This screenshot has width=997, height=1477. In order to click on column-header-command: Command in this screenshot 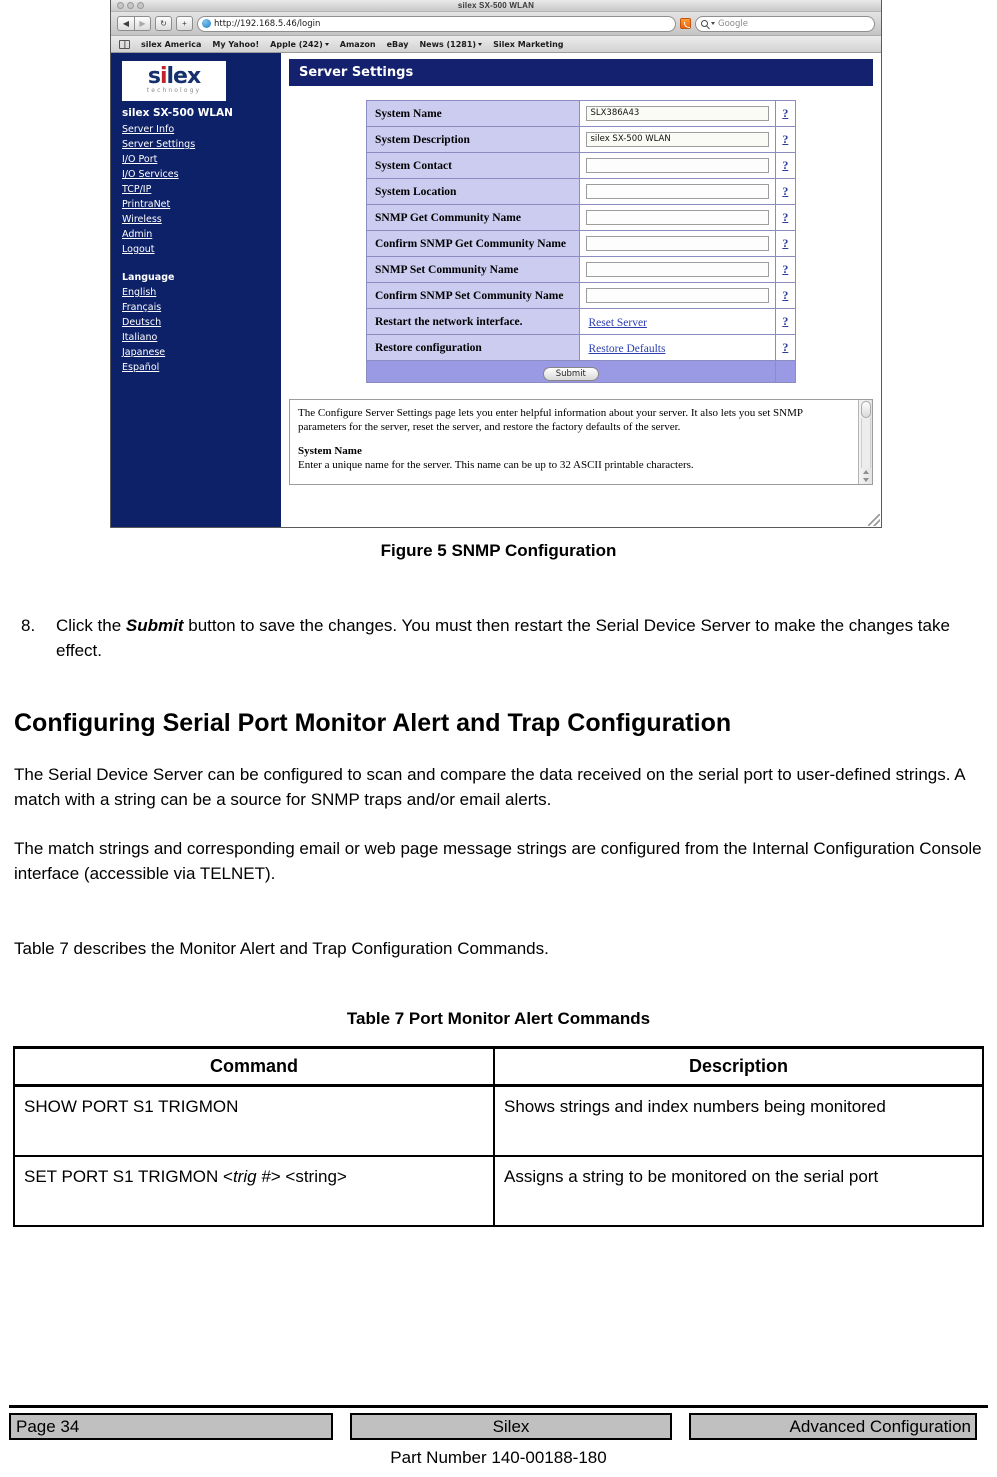, I will do `click(254, 1067)`.